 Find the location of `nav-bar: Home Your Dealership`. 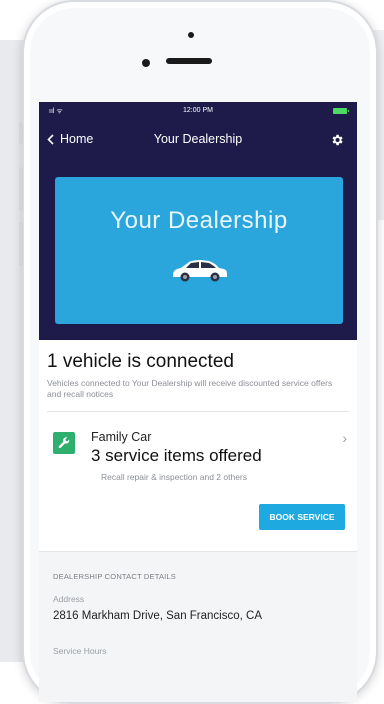

nav-bar: Home Your Dealership is located at coordinates (198, 141).